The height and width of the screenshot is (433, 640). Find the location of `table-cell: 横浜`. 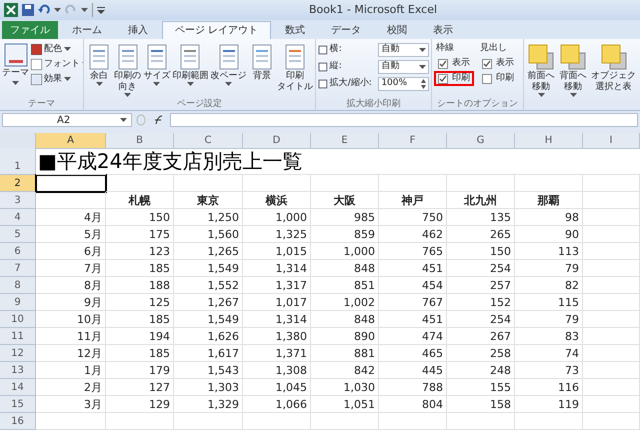

table-cell: 横浜 is located at coordinates (277, 200).